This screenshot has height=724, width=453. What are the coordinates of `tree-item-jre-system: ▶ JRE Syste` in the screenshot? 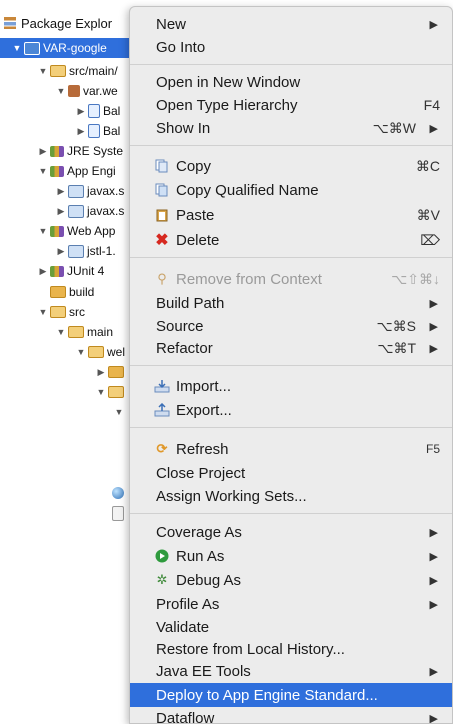 It's located at (80, 151).